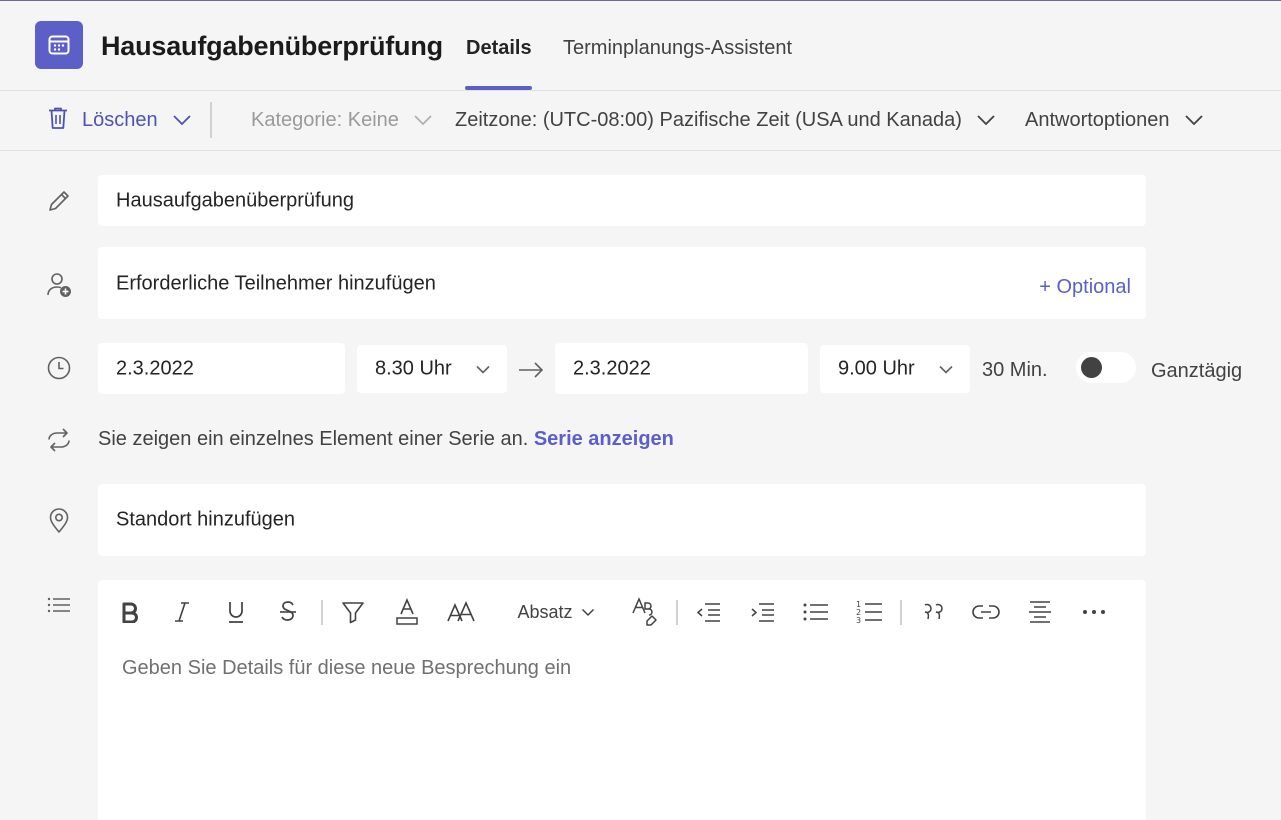 The height and width of the screenshot is (820, 1281). What do you see at coordinates (622, 520) in the screenshot?
I see `location-input: Standort hinzufügen` at bounding box center [622, 520].